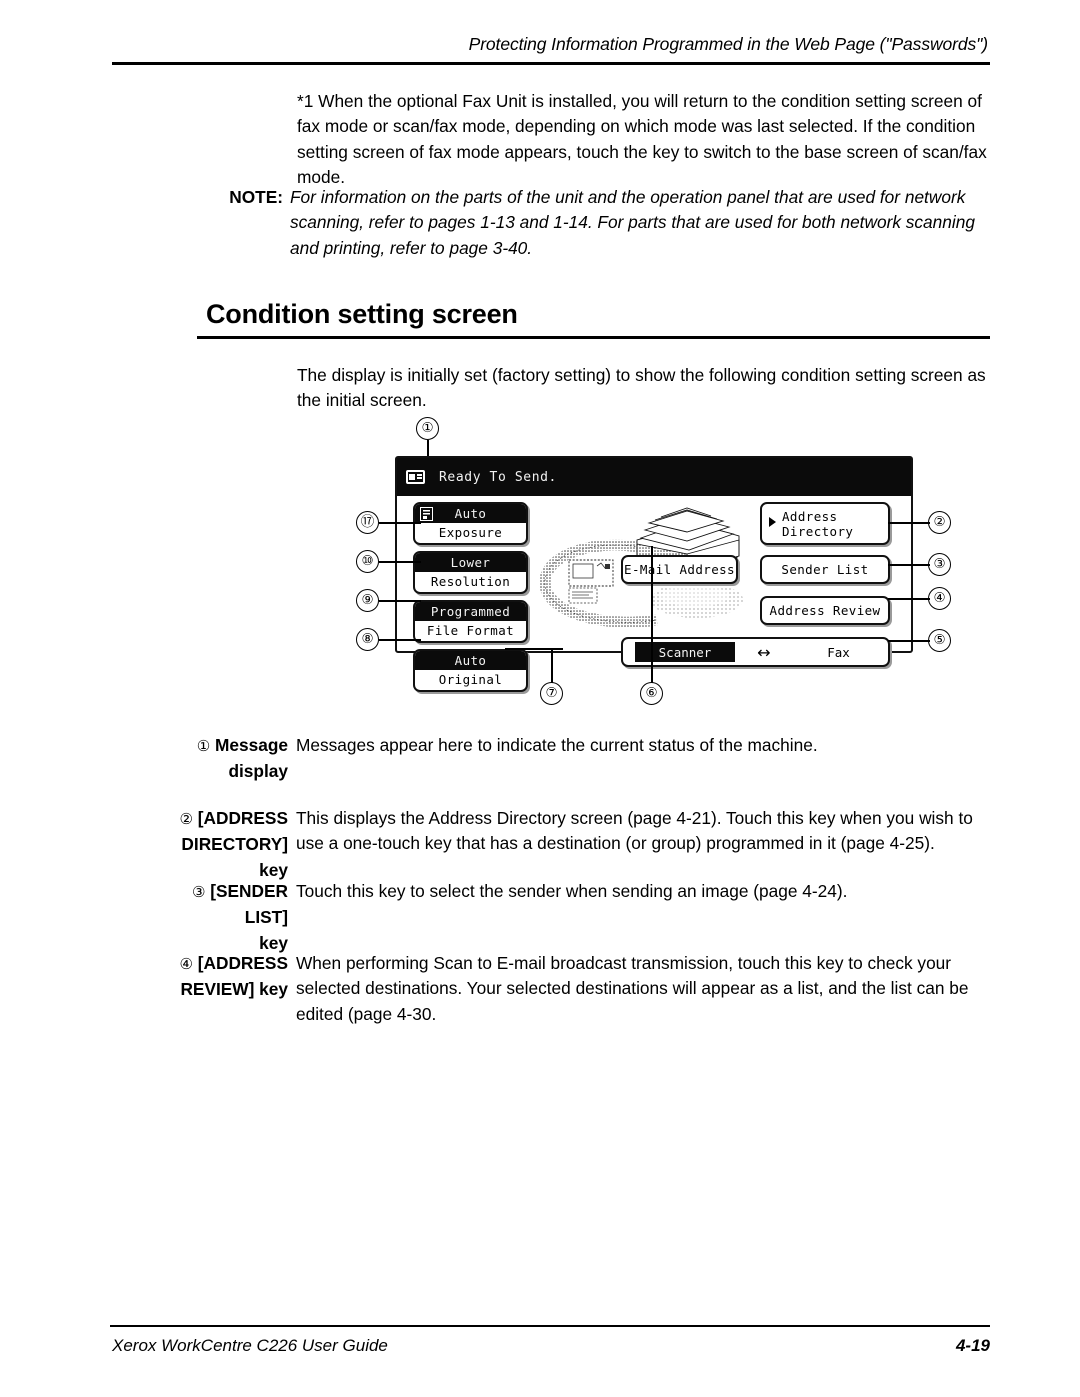 The image size is (1080, 1397). What do you see at coordinates (198, 892) in the screenshot?
I see `description-number-3: ③` at bounding box center [198, 892].